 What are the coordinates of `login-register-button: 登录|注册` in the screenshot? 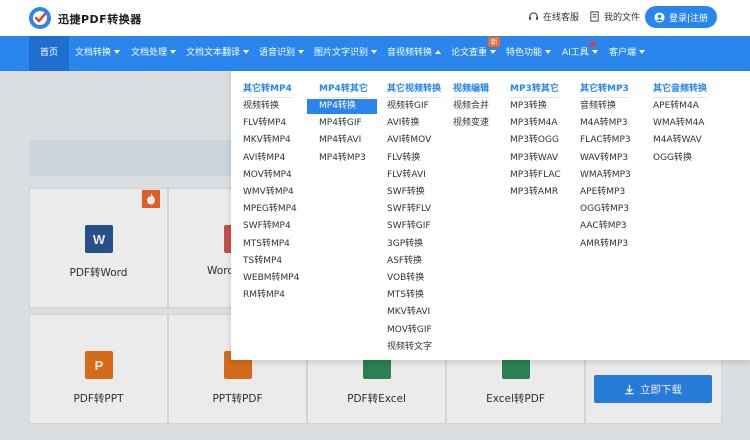 It's located at (681, 17).